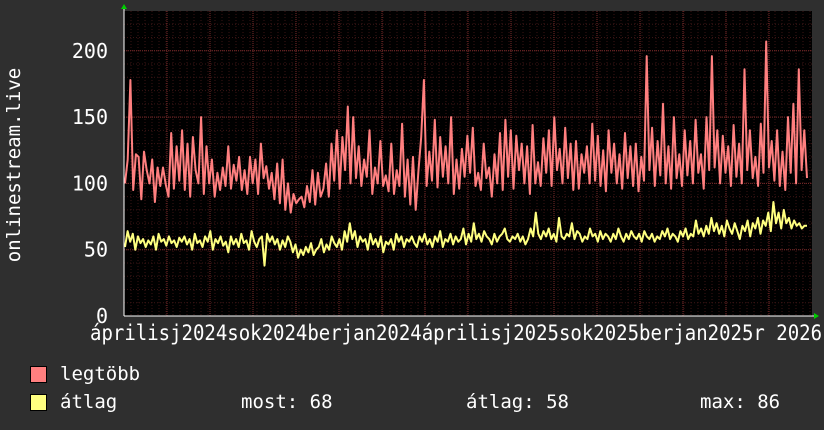 This screenshot has height=430, width=824. What do you see at coordinates (740, 402) in the screenshot?
I see `stat-max: max: 86` at bounding box center [740, 402].